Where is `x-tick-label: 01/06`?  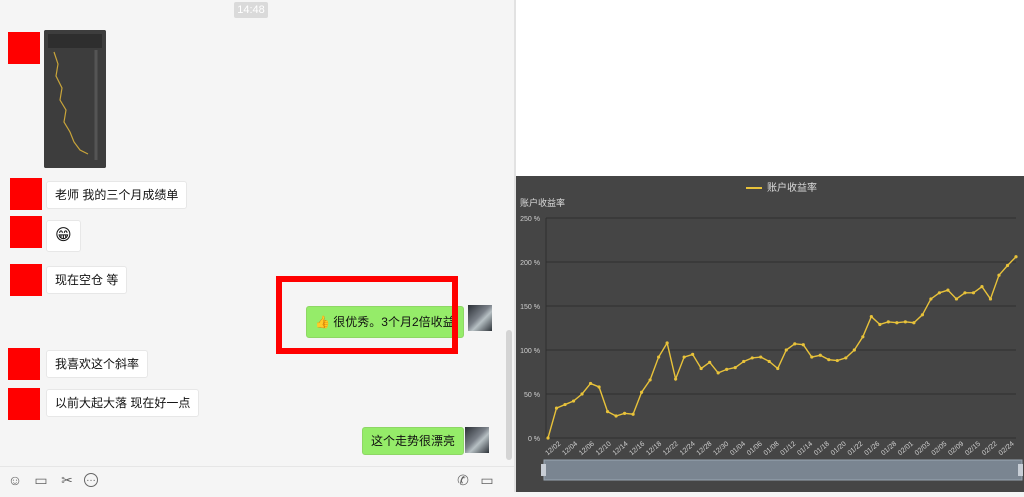
x-tick-label: 01/06 is located at coordinates (755, 448).